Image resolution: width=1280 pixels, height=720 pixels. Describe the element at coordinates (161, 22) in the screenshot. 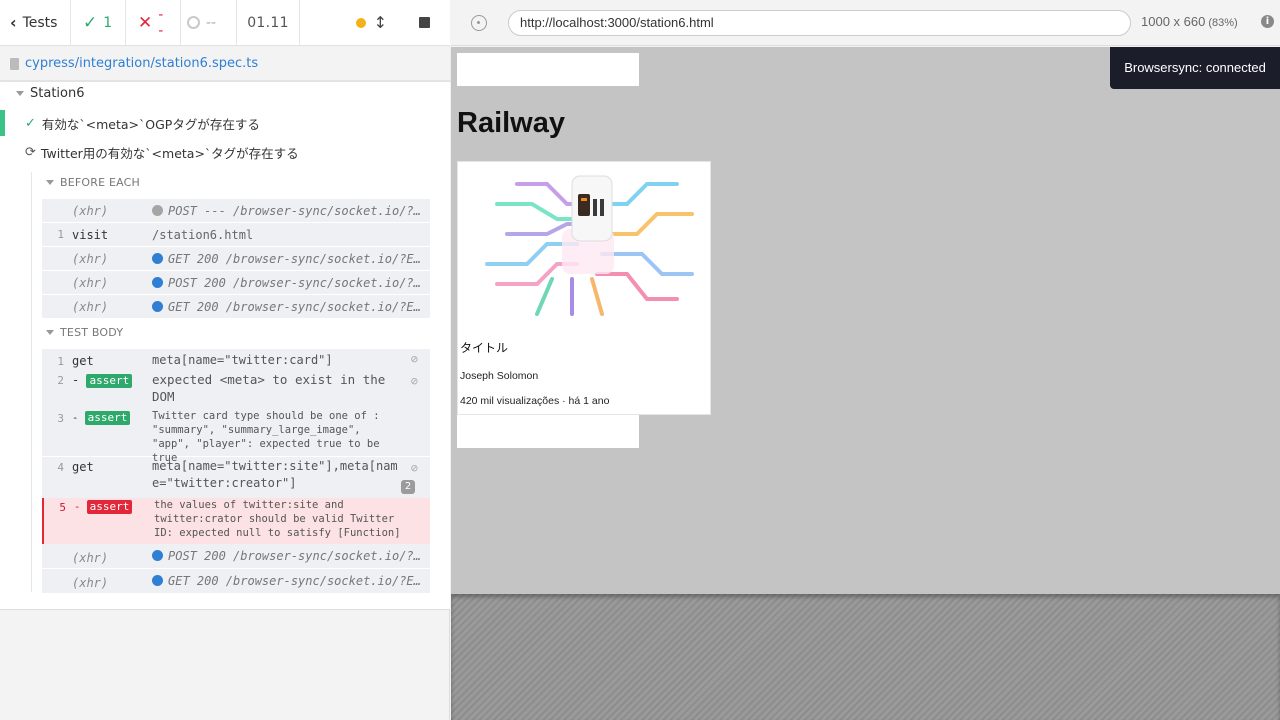

I see `failed-count: --` at that location.